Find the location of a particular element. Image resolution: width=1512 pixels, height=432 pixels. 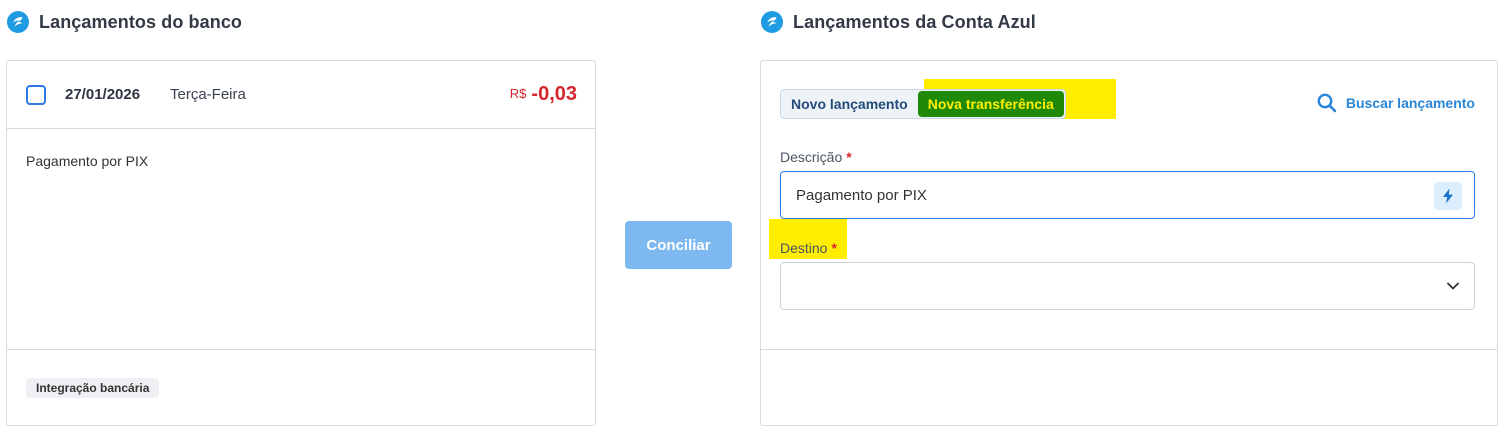

descricao-value: Pagamento por PIX is located at coordinates (861, 195).